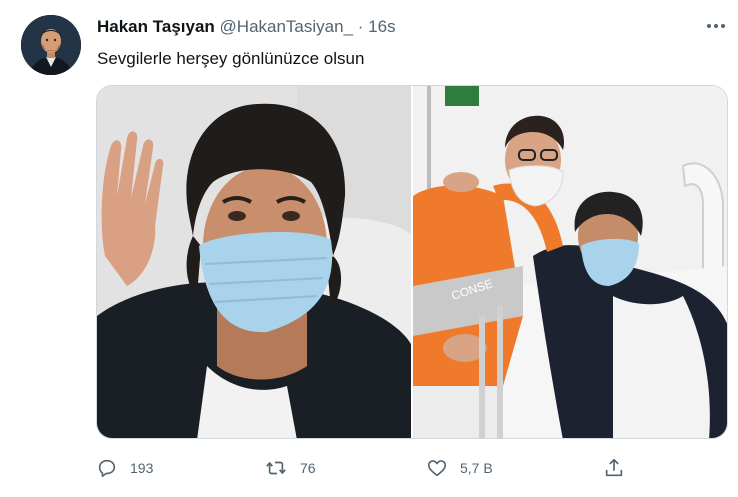 The width and height of the screenshot is (738, 497). I want to click on share-button, so click(614, 468).